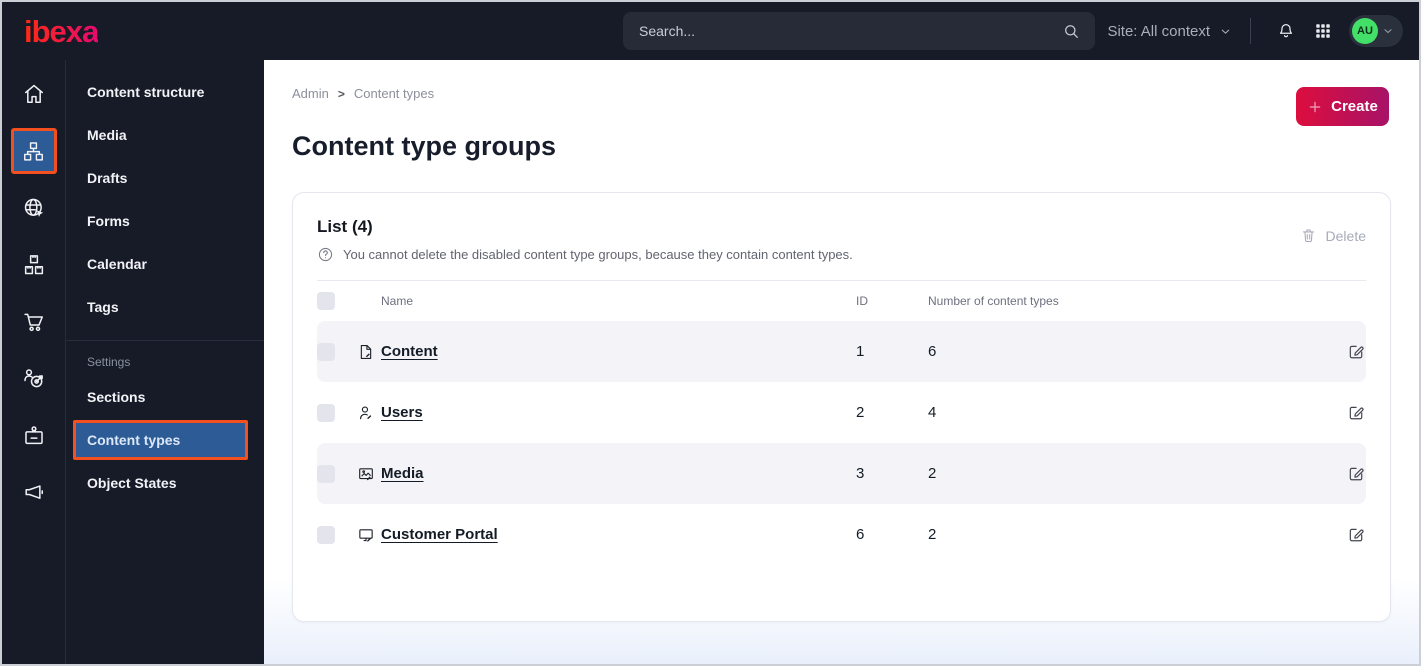  What do you see at coordinates (424, 146) in the screenshot?
I see `page-title: Content type groups` at bounding box center [424, 146].